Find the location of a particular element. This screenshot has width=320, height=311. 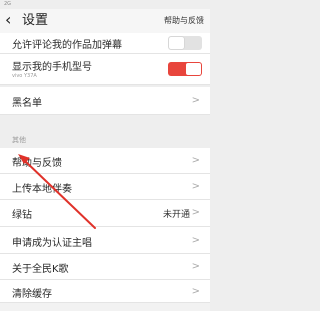

setting-row-green-diamond: 绿钻 未开通 > is located at coordinates (105, 213).